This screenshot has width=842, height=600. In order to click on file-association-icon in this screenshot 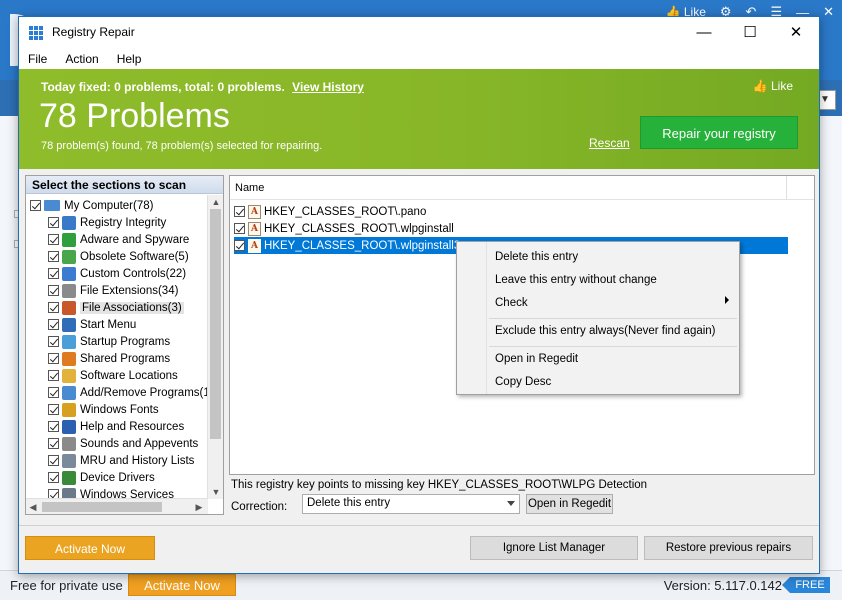, I will do `click(69, 307)`.